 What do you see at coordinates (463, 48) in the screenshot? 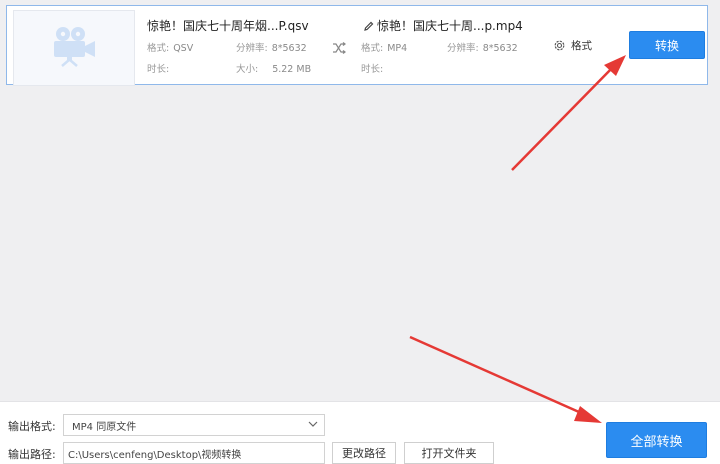
I see `target-resolution-label: 分辨率:` at bounding box center [463, 48].